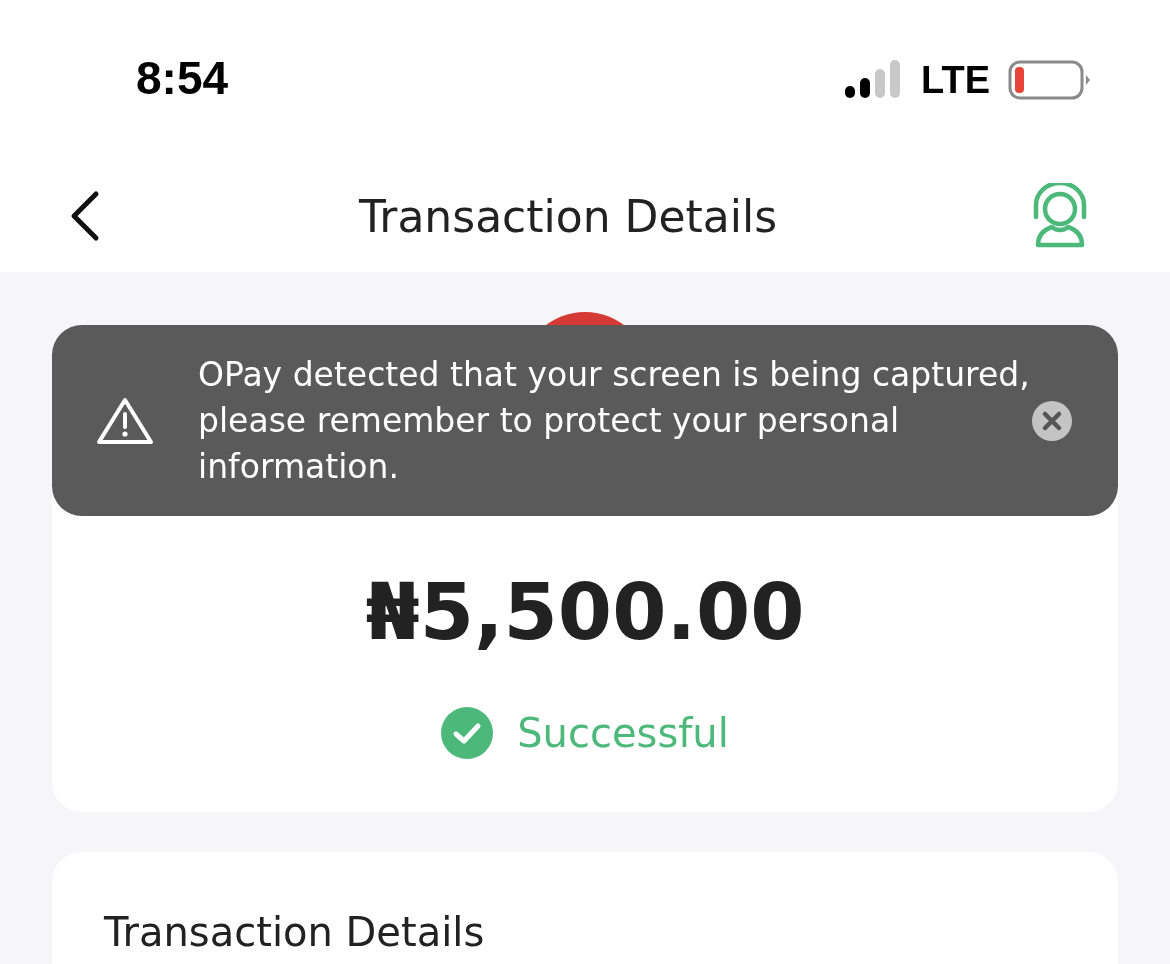 This screenshot has height=964, width=1170. I want to click on status-time: 8:54, so click(182, 78).